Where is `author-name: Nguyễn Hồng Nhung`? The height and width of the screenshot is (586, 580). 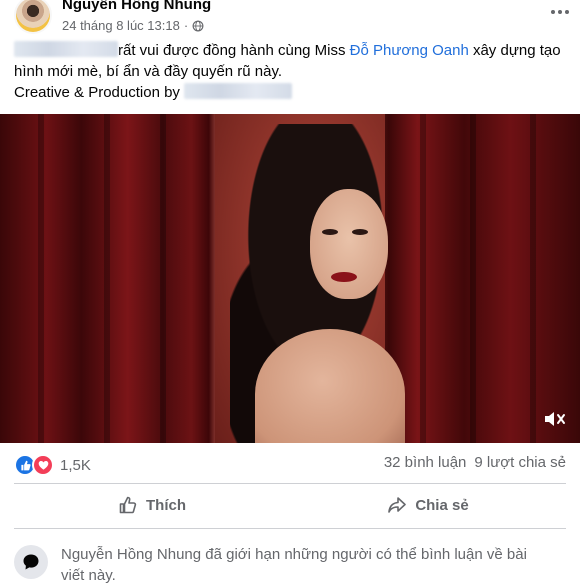 author-name: Nguyễn Hồng Nhung is located at coordinates (136, 6).